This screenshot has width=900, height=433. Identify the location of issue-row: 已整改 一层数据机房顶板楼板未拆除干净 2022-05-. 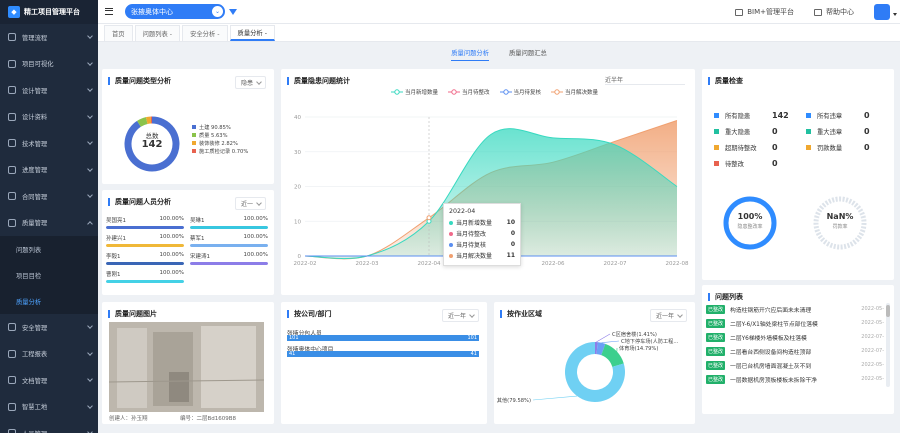
(795, 379).